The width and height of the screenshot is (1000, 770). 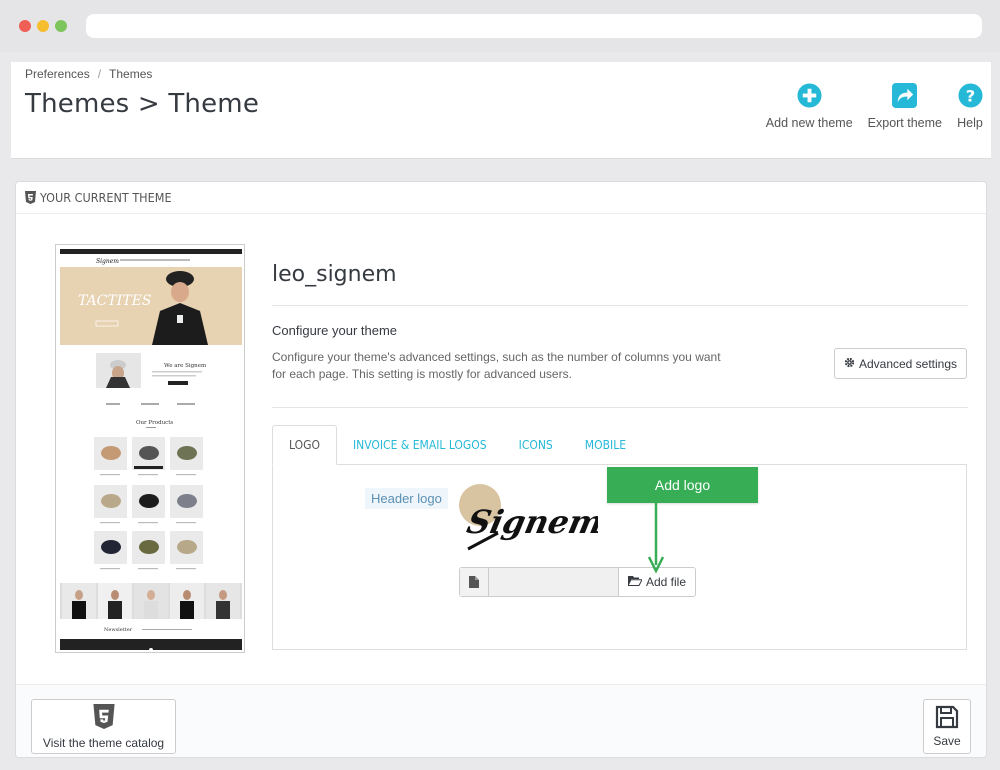 I want to click on callout-arrow, so click(x=656, y=538).